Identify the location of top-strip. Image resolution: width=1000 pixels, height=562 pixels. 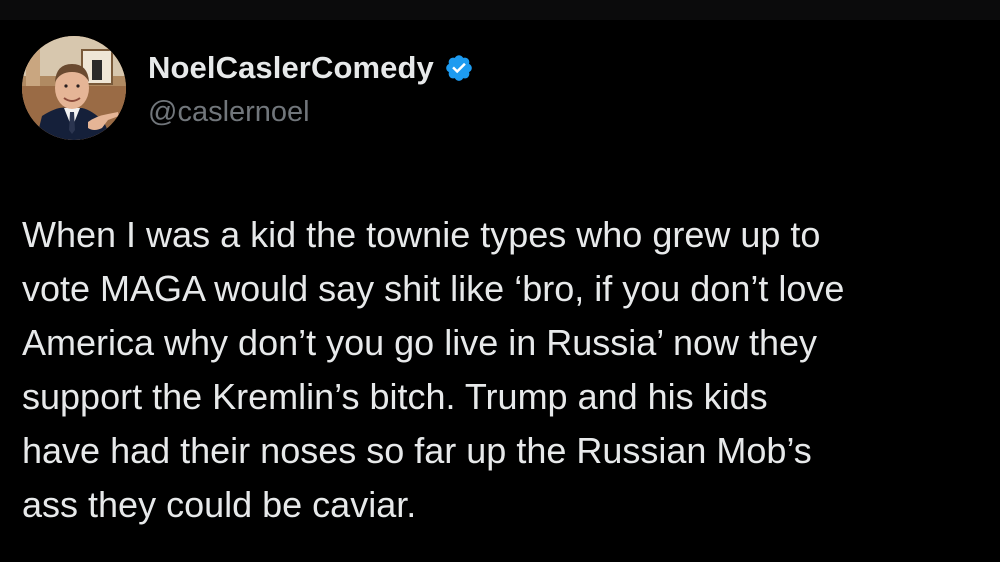
(500, 10).